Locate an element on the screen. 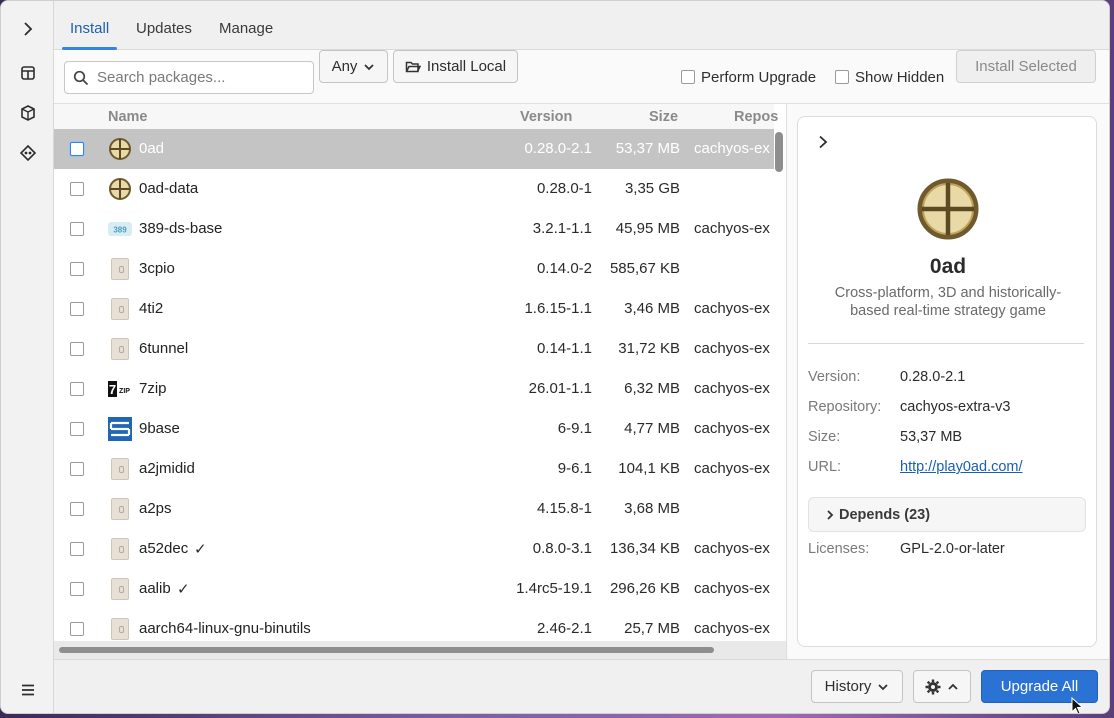 The image size is (1114, 718). version-cell: 9-6.1 is located at coordinates (574, 468).